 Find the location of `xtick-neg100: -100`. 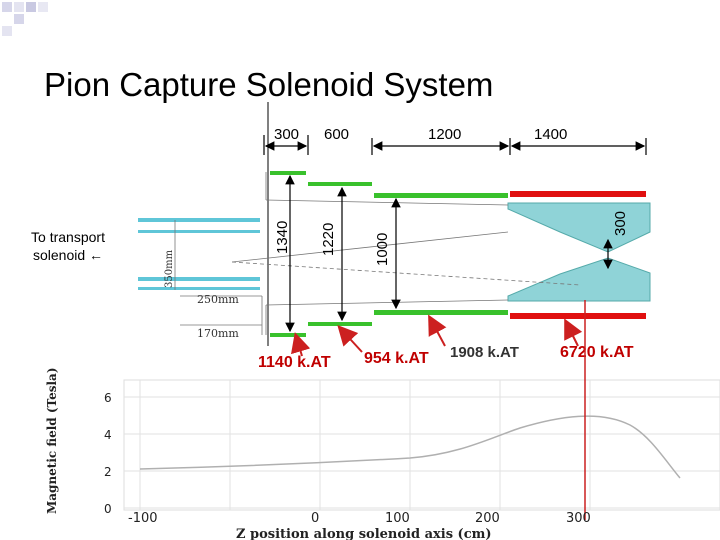

xtick-neg100: -100 is located at coordinates (143, 518).